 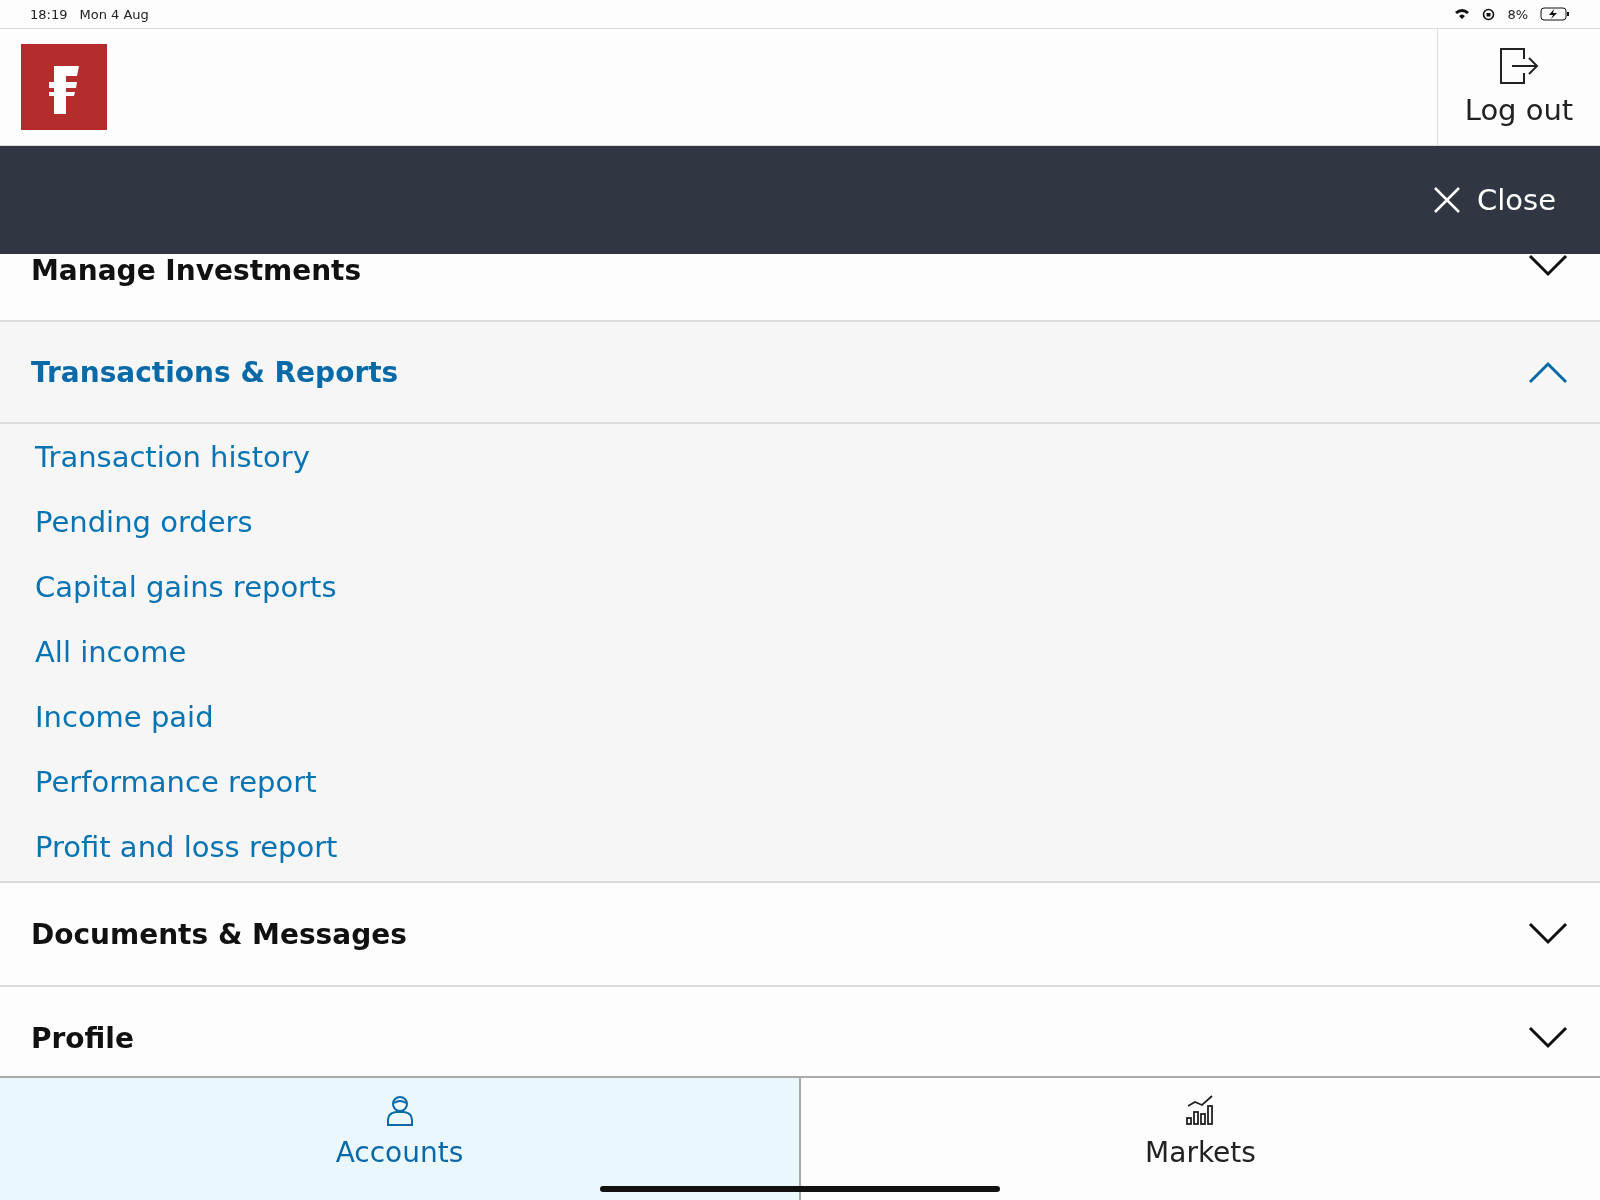 I want to click on menu-link: Performance report, so click(x=176, y=781).